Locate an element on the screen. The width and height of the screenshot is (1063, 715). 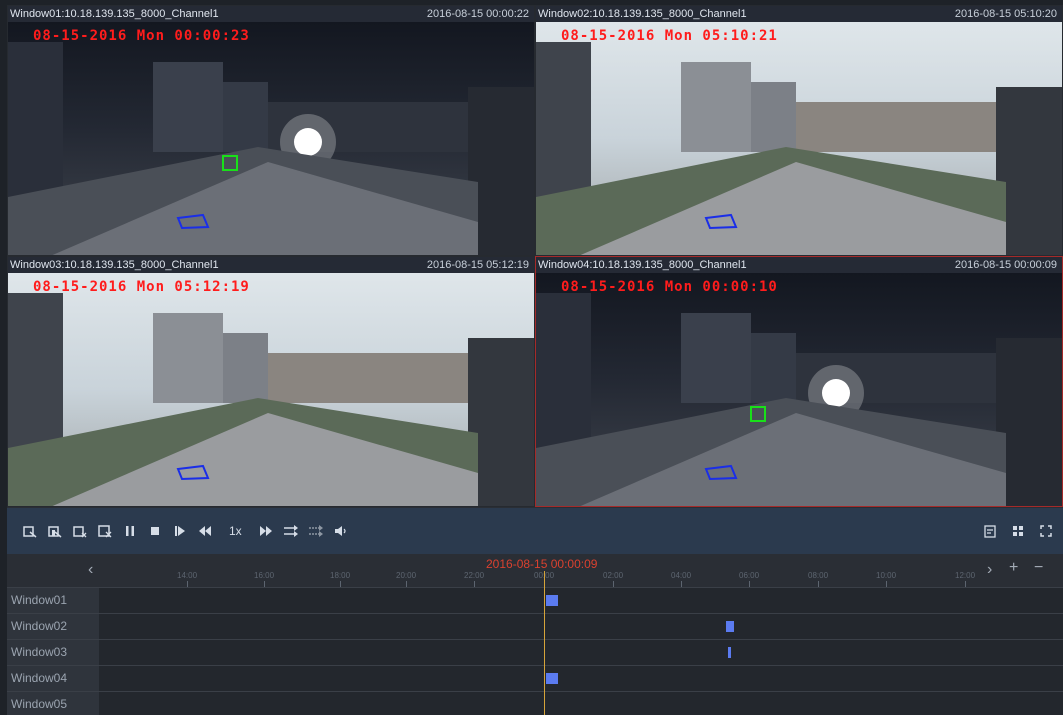
window-3-title: Window03:10.18.139.135_8000_Channel1 is located at coordinates (114, 265).